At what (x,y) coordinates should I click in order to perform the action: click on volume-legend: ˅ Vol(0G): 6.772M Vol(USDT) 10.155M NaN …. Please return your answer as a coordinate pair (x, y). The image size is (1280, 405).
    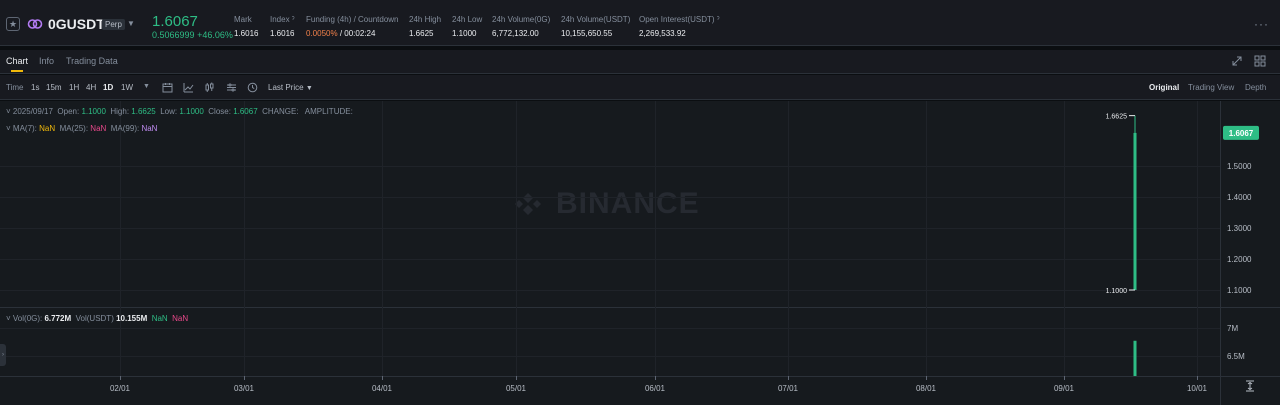
    Looking at the image, I should click on (97, 318).